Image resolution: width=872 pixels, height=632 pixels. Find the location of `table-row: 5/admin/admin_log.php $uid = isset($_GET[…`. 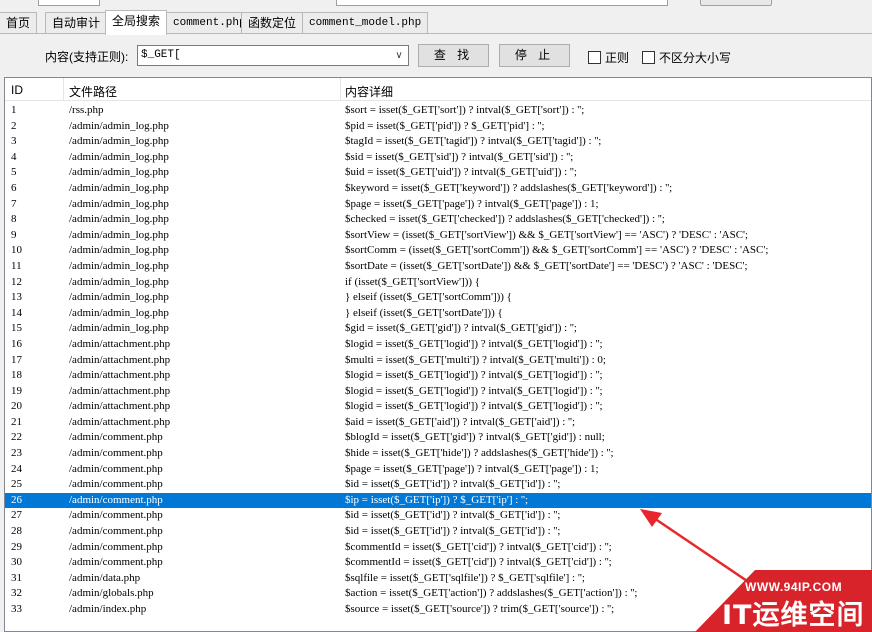

table-row: 5/admin/admin_log.php $uid = isset($_GET[… is located at coordinates (438, 173).